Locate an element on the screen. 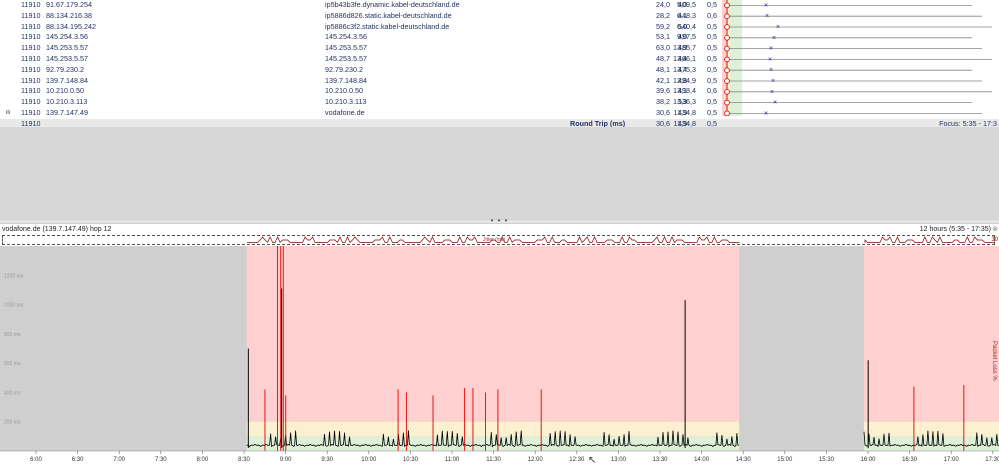  hop-hostname: 145.254.3.56 is located at coordinates (346, 37).